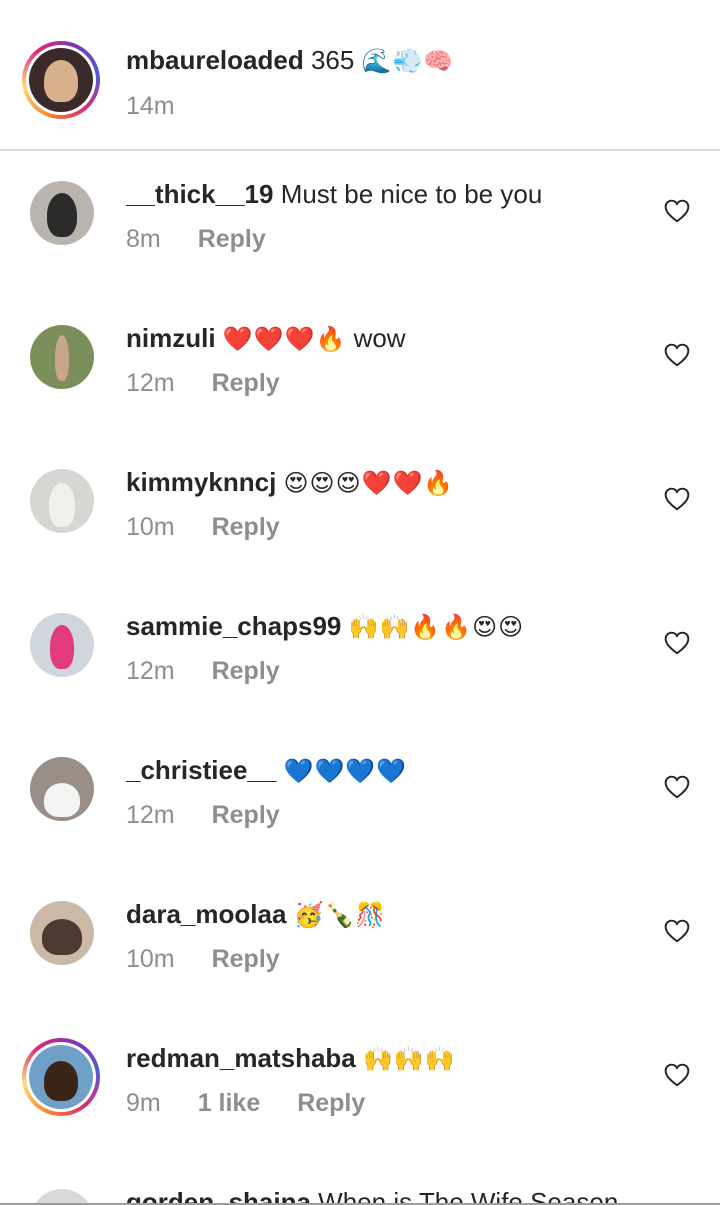 The width and height of the screenshot is (720, 1205). Describe the element at coordinates (360, 1181) in the screenshot. I see `comment-item: gorden_shaina When is The Wife Season` at that location.